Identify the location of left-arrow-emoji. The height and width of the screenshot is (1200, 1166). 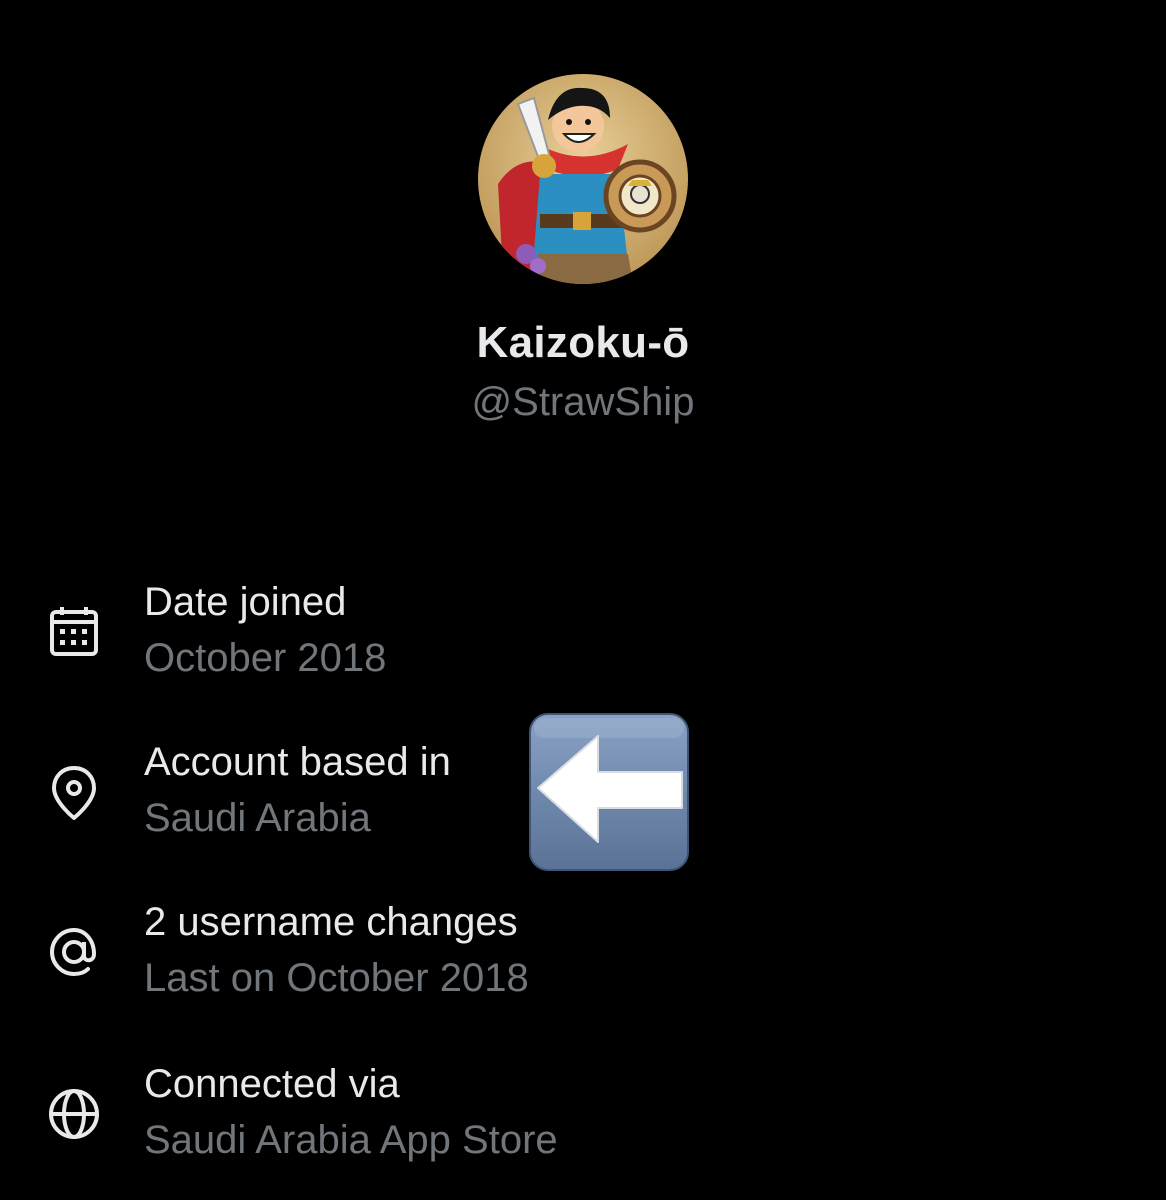
(609, 792).